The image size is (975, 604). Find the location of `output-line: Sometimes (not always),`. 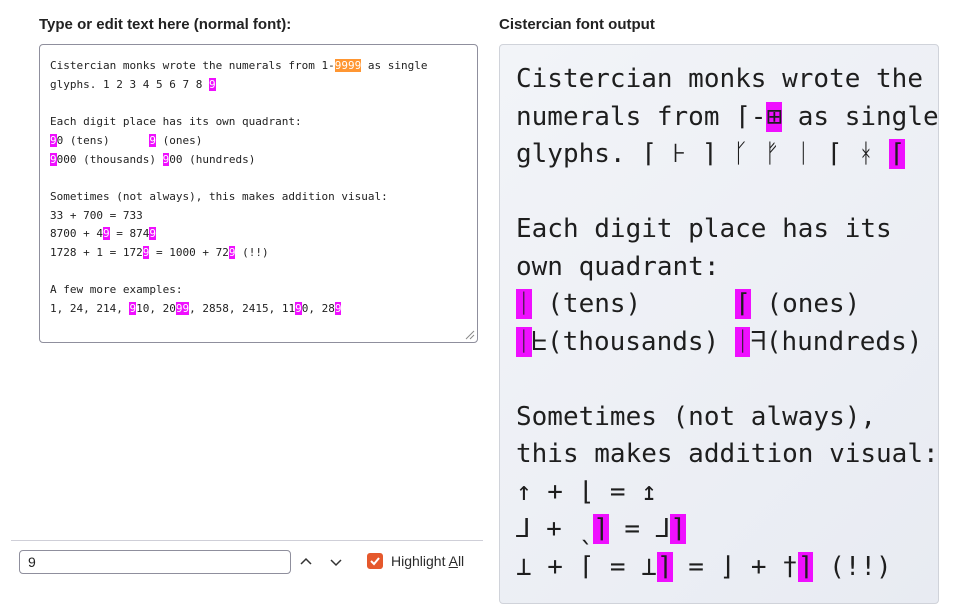

output-line: Sometimes (not always), is located at coordinates (696, 416).